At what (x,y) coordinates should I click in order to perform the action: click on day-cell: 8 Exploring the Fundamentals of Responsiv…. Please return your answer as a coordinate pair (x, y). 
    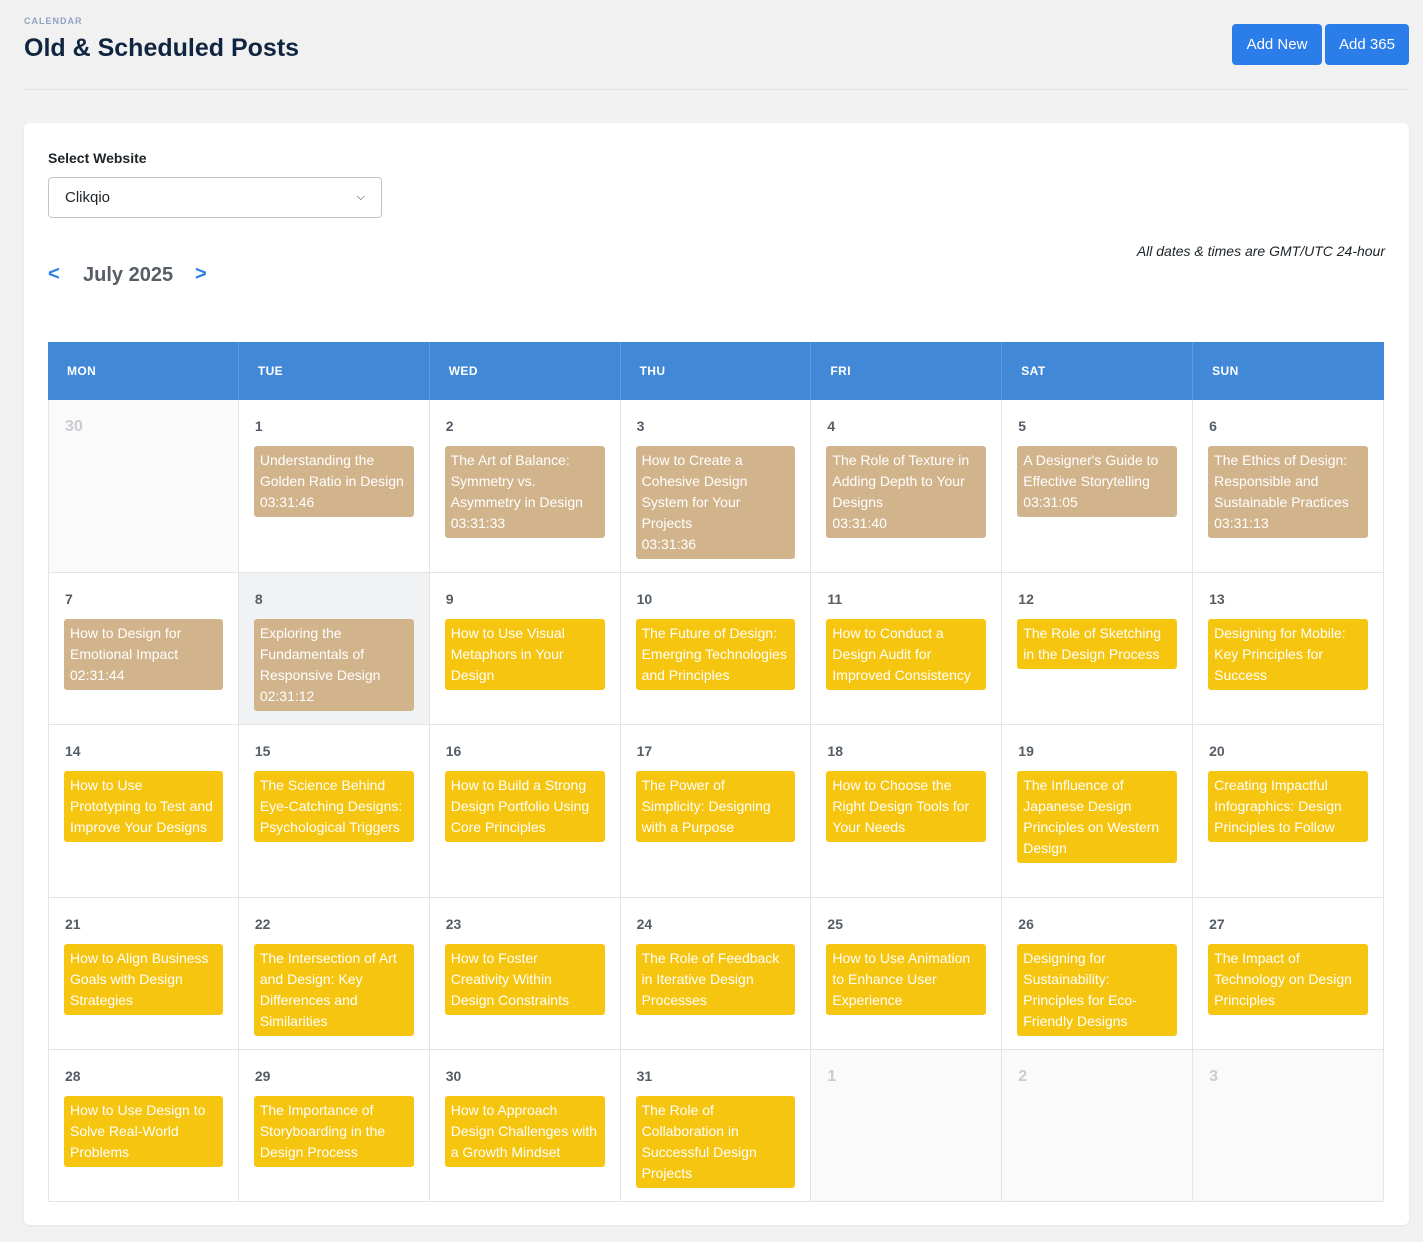
    Looking at the image, I should click on (334, 649).